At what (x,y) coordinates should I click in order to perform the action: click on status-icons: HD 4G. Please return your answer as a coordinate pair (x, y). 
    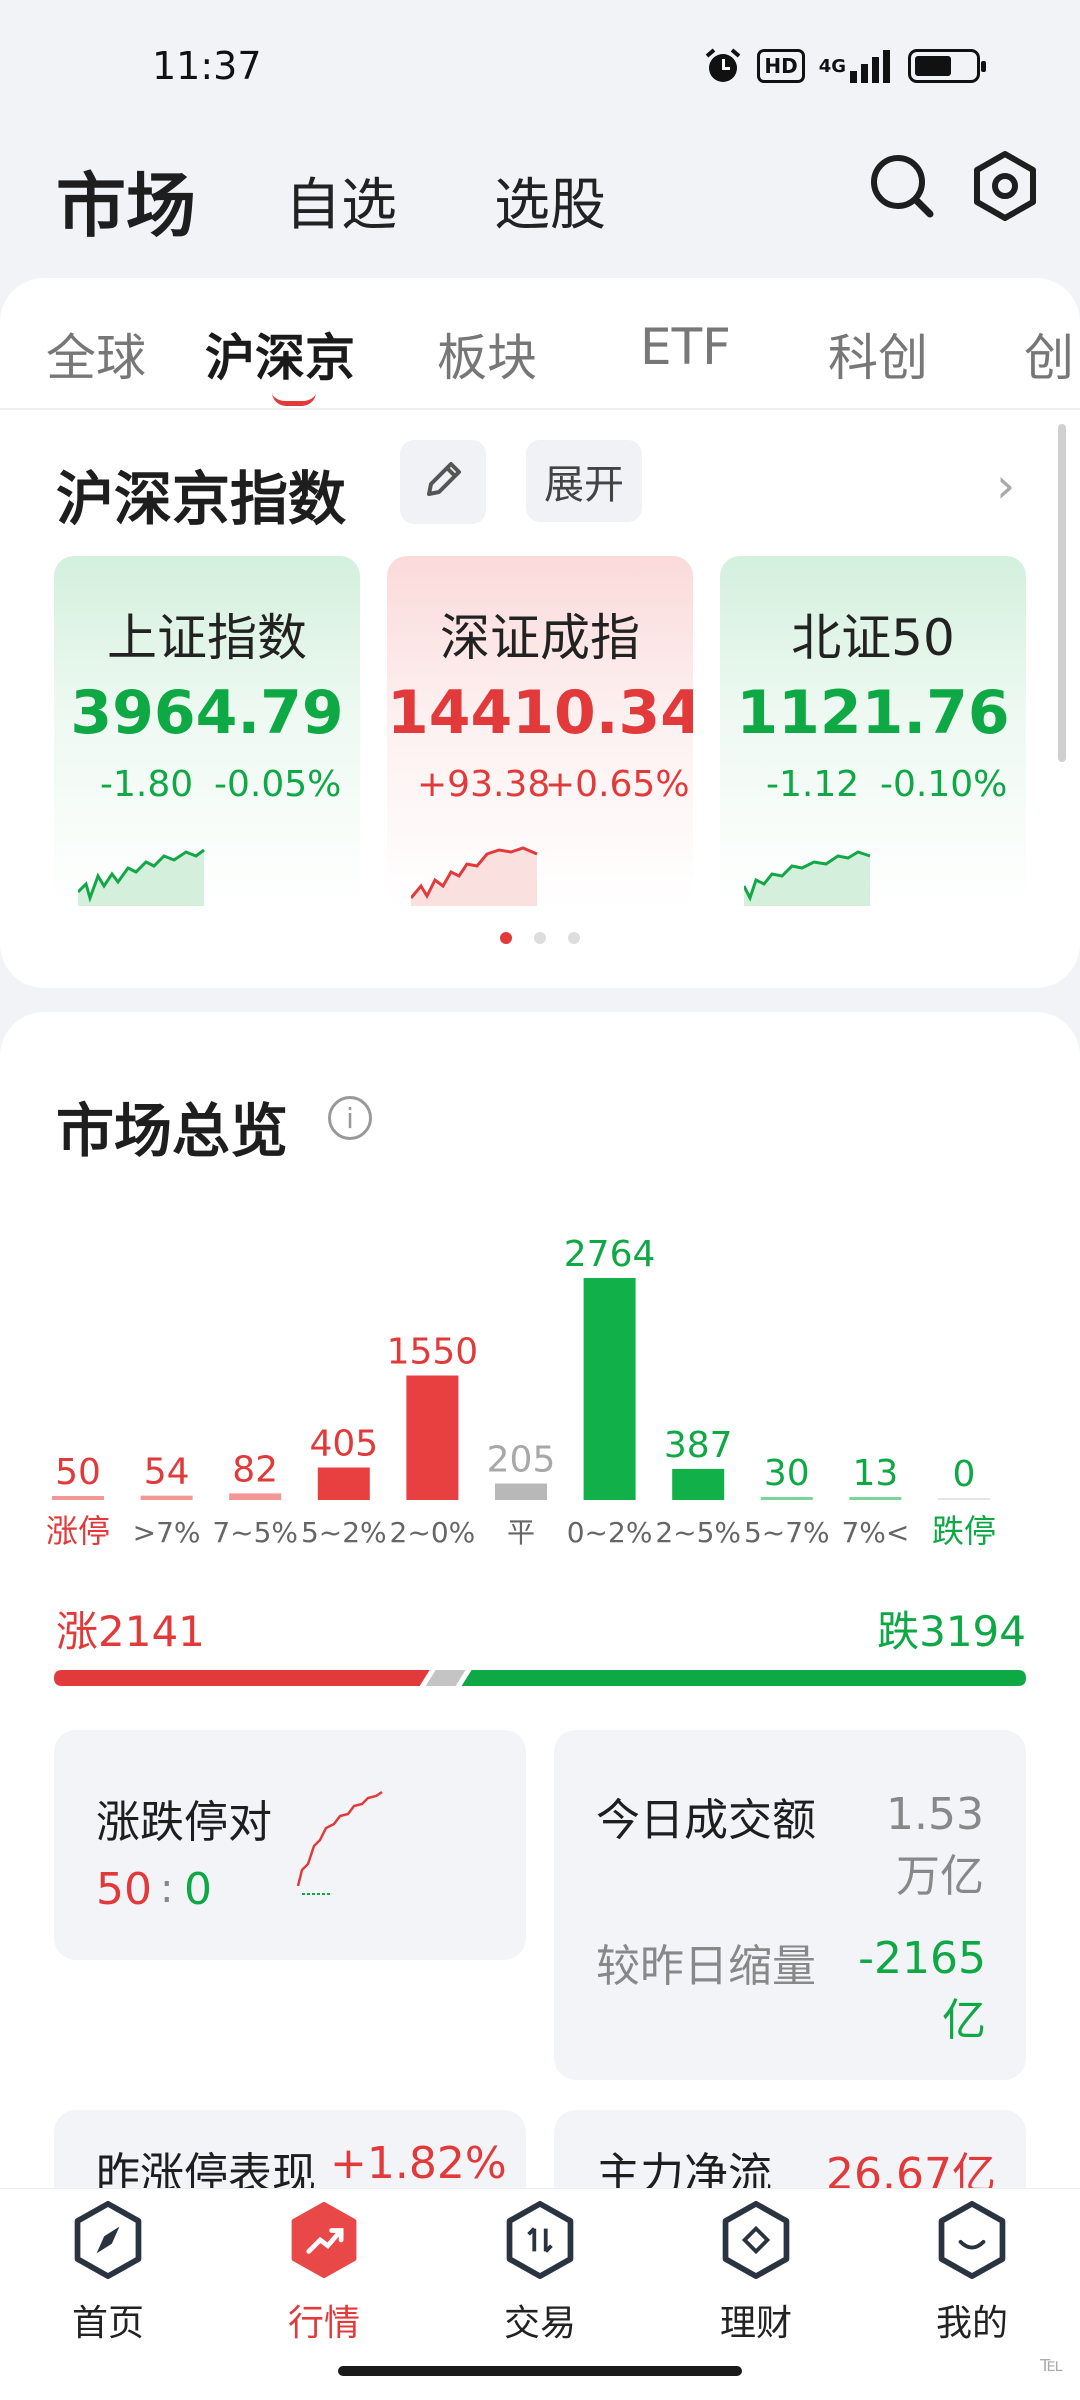
    Looking at the image, I should click on (844, 66).